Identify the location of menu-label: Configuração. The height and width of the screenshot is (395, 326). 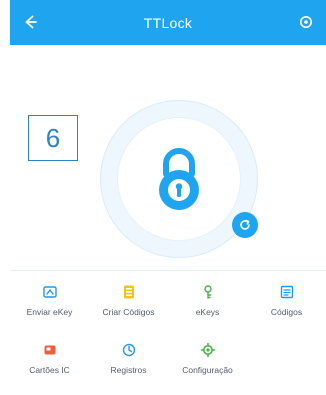
(207, 370).